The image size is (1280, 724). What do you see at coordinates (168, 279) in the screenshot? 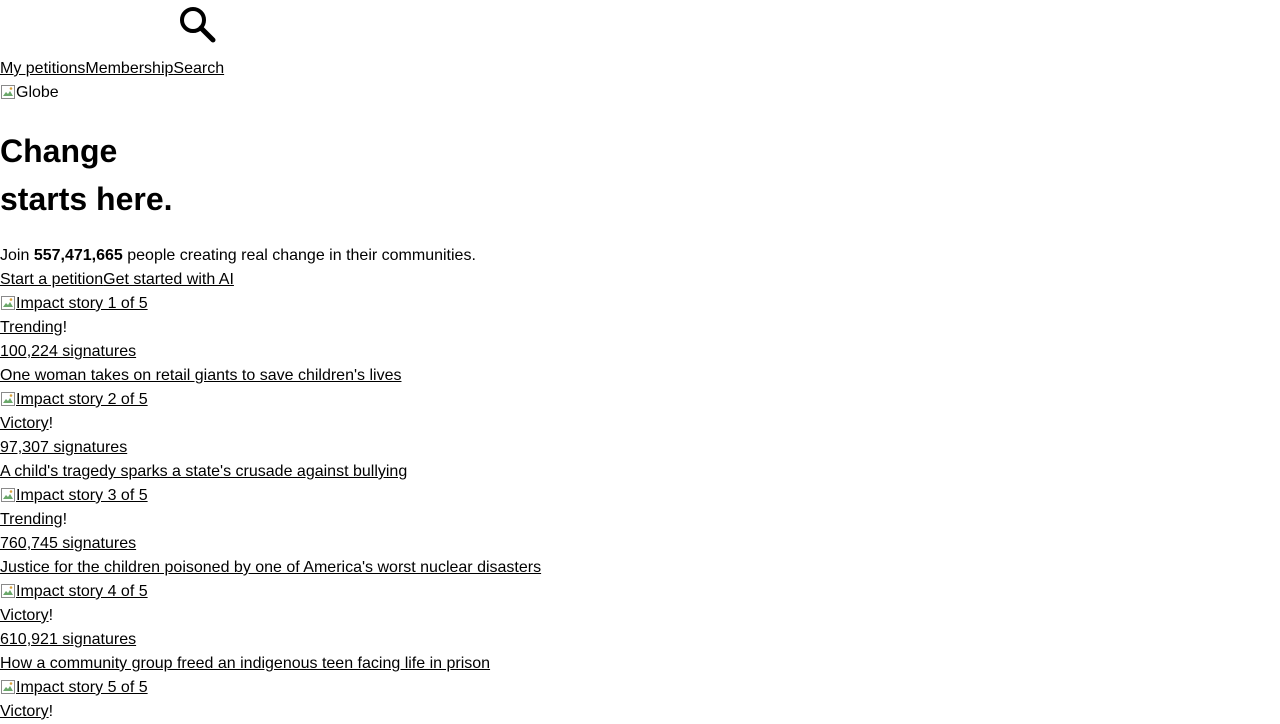
I see `get-started-ai-link: Get started with AI` at bounding box center [168, 279].